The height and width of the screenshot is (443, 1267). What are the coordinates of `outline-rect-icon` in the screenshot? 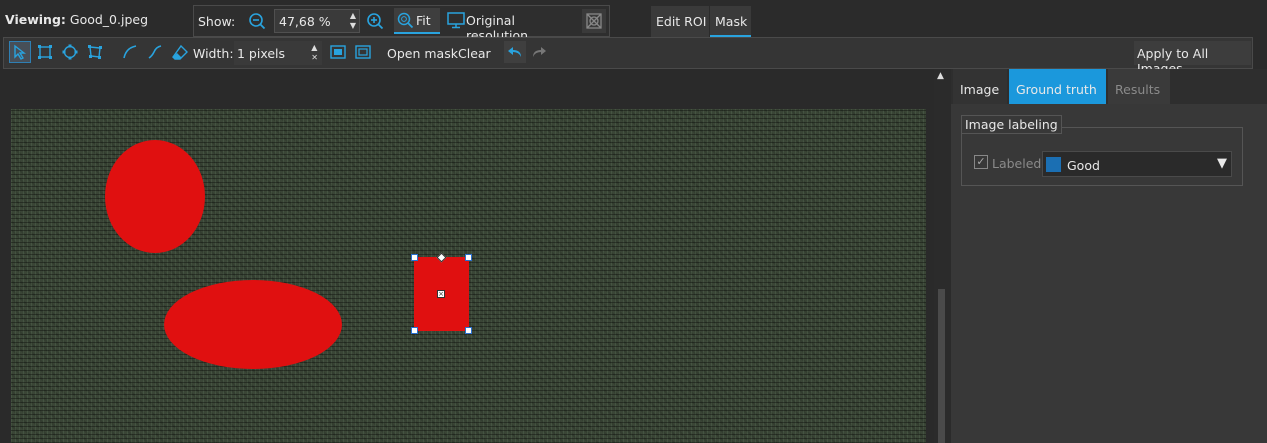 It's located at (363, 52).